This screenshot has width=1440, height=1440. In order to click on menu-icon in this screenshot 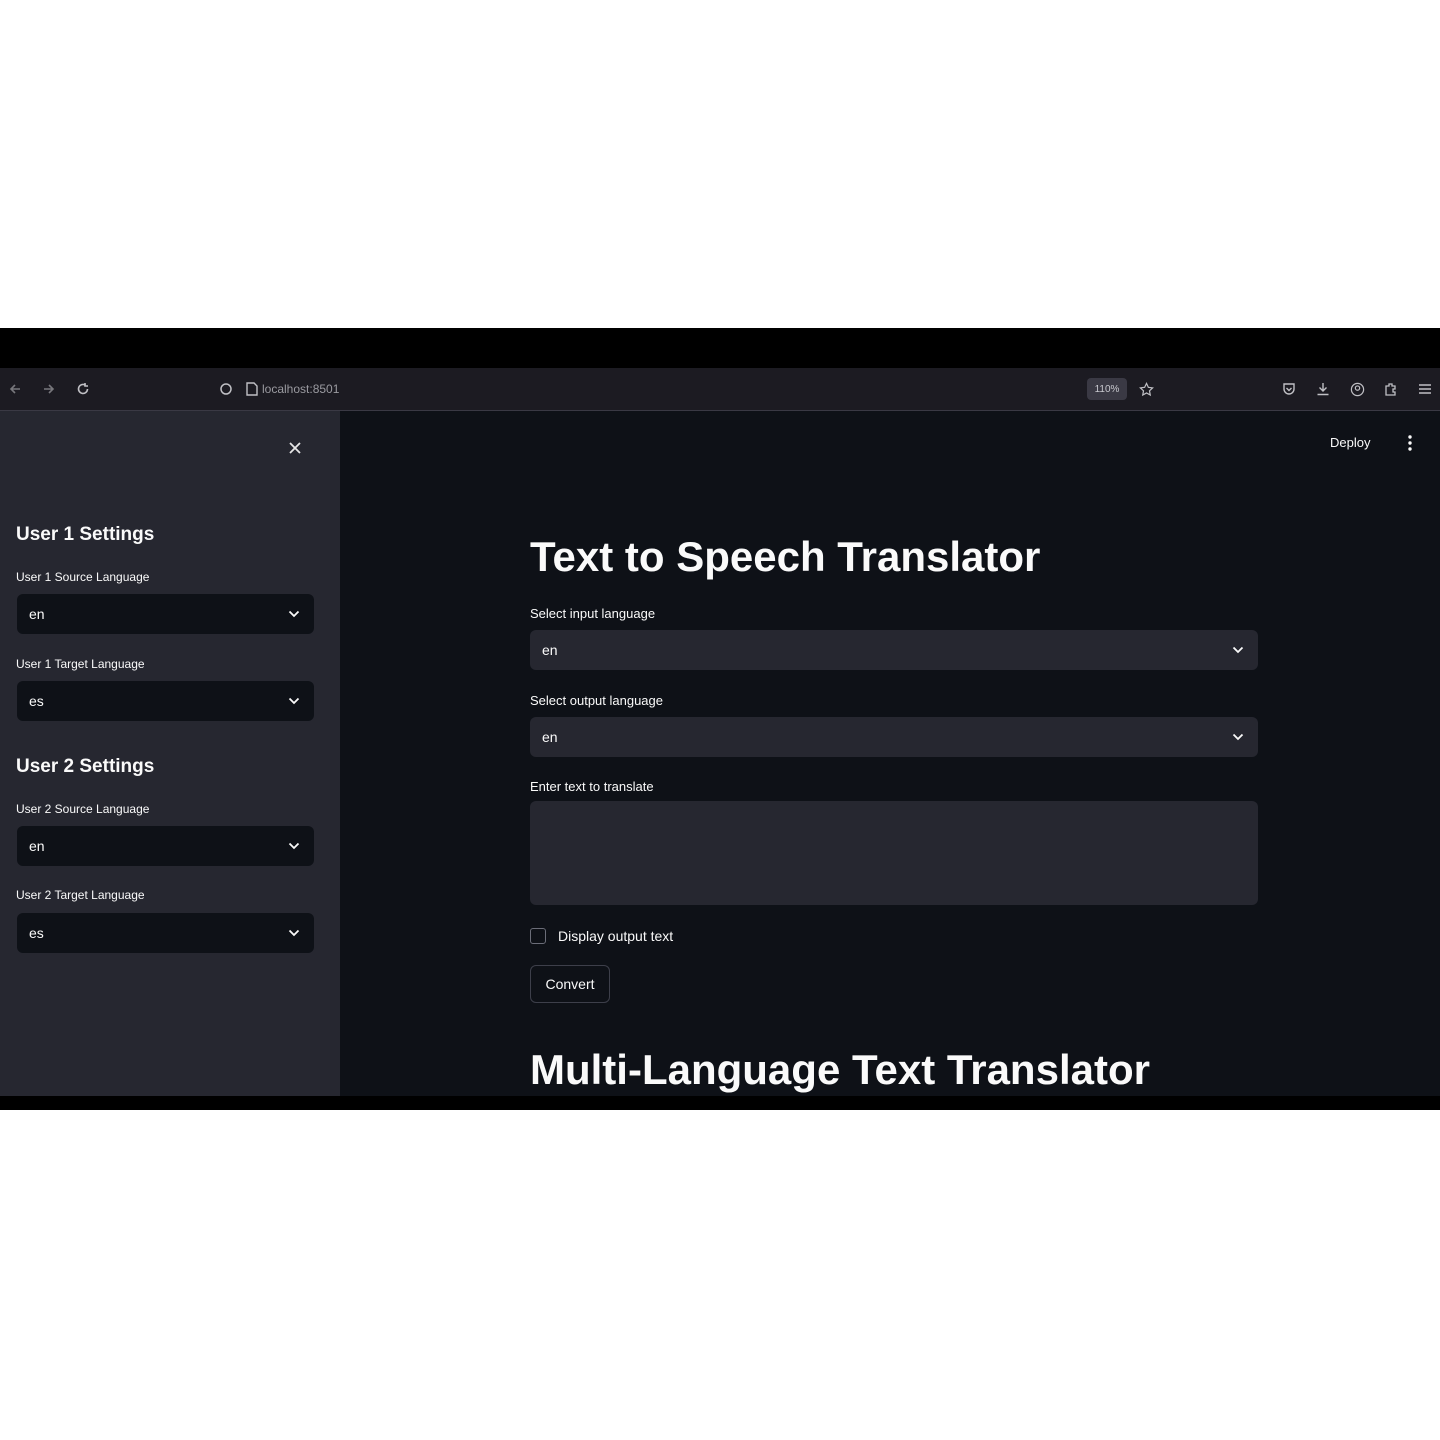, I will do `click(1425, 389)`.